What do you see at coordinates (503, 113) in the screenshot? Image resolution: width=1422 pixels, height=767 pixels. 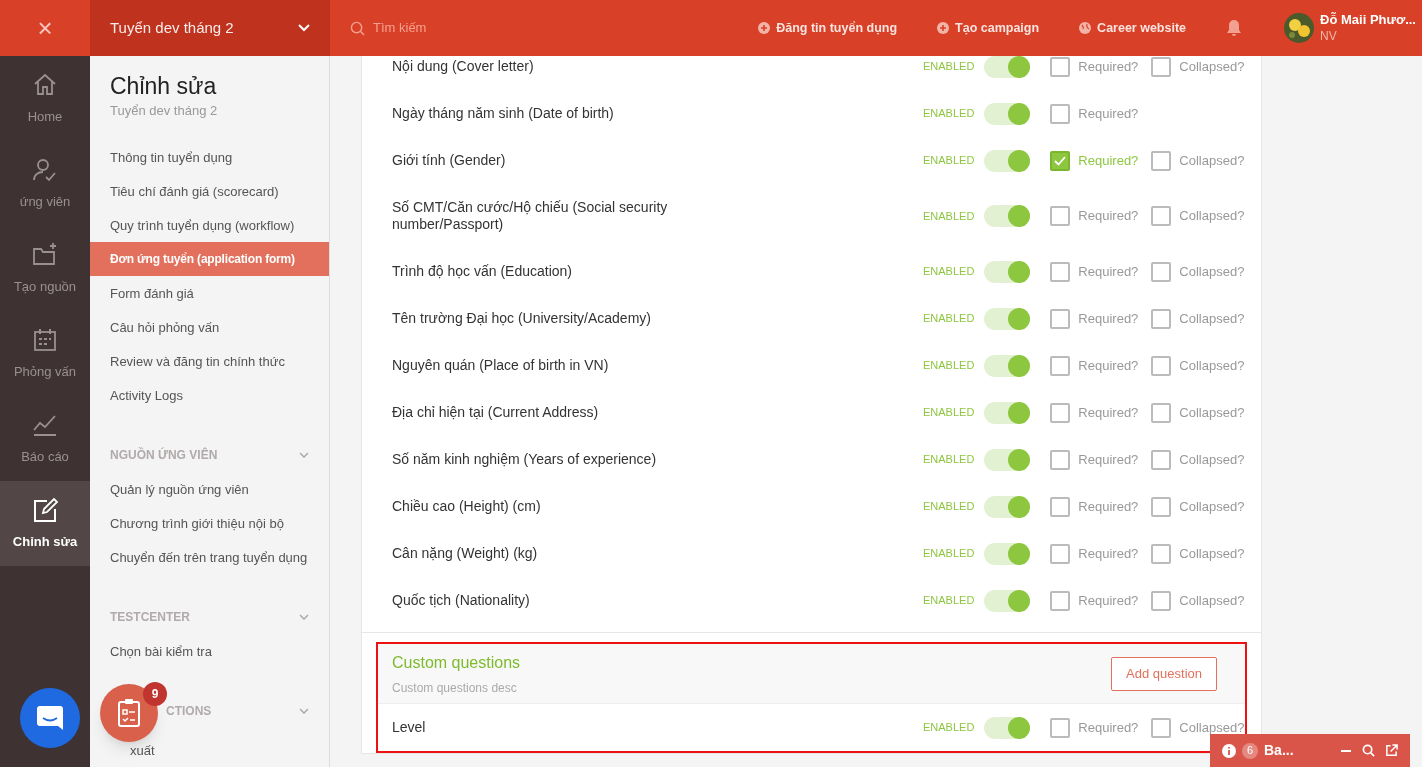 I see `field-label: Ngày tháng năm sinh (Date of birth)` at bounding box center [503, 113].